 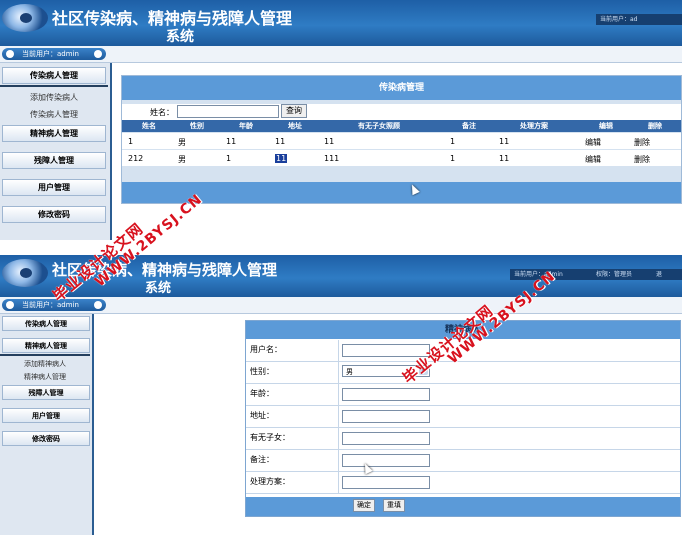 What do you see at coordinates (534, 126) in the screenshot?
I see `column-header: 处理方案` at bounding box center [534, 126].